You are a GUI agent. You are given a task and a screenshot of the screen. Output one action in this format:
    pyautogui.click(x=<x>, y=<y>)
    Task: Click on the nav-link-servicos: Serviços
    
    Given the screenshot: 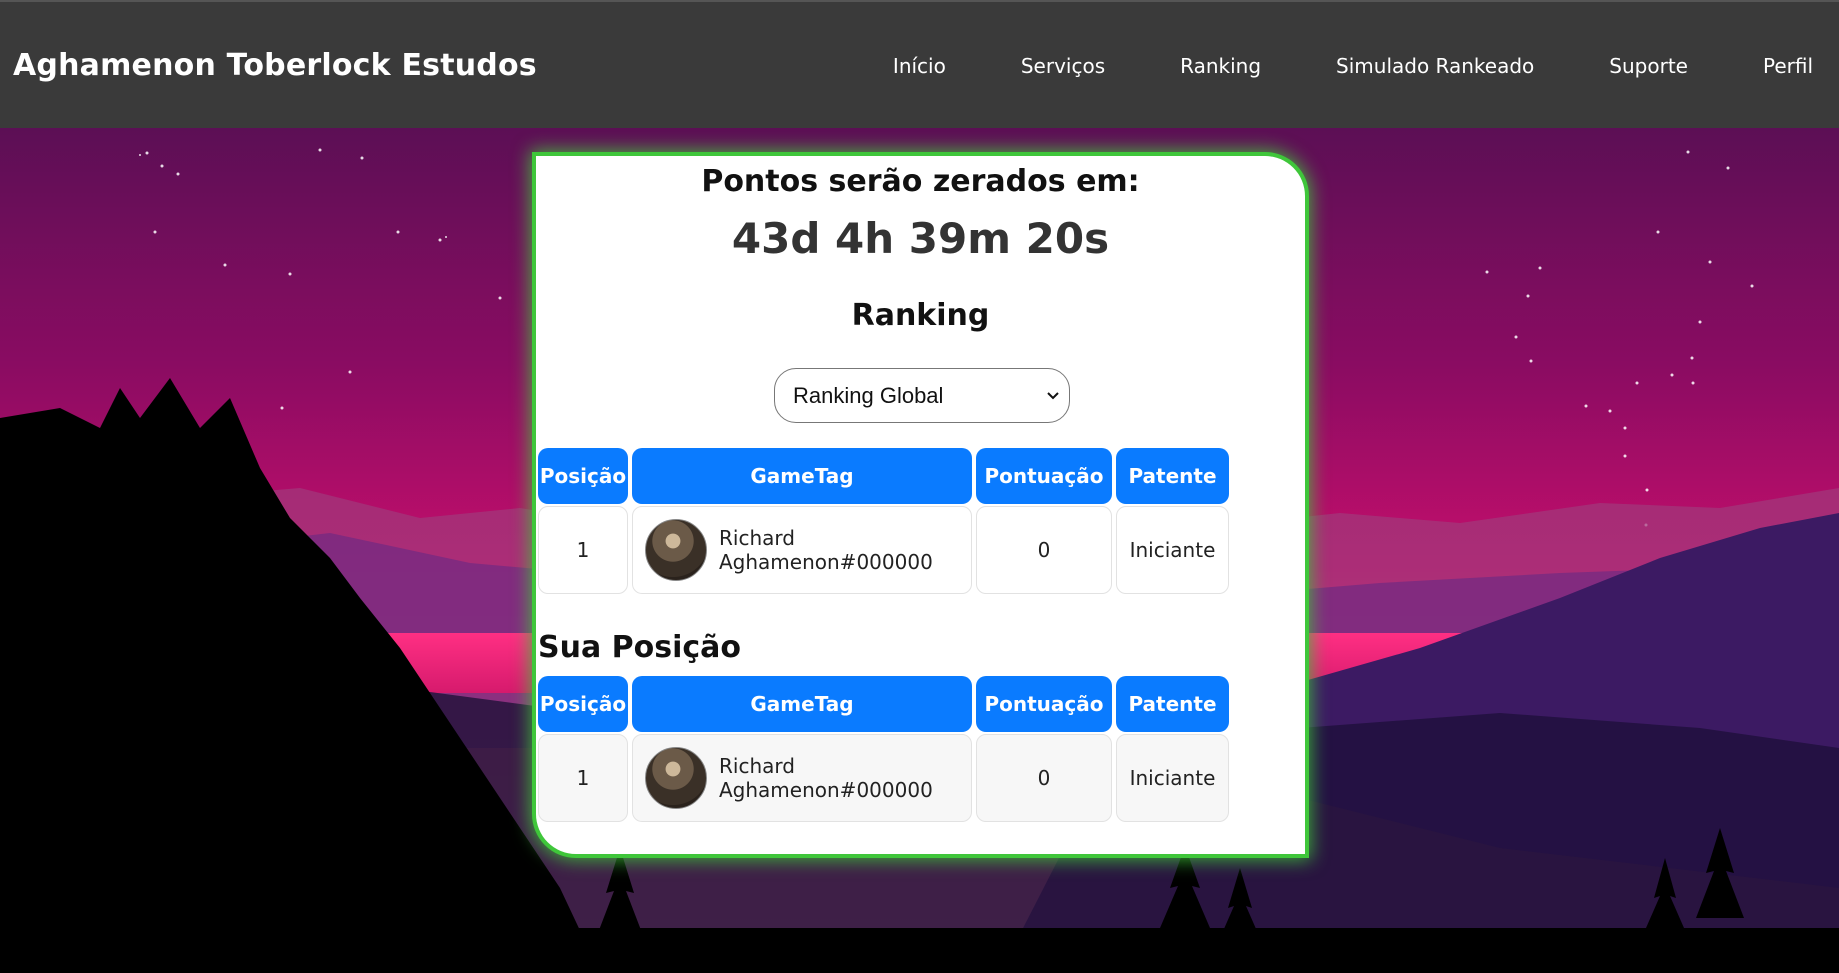 What is the action you would take?
    pyautogui.click(x=1063, y=66)
    